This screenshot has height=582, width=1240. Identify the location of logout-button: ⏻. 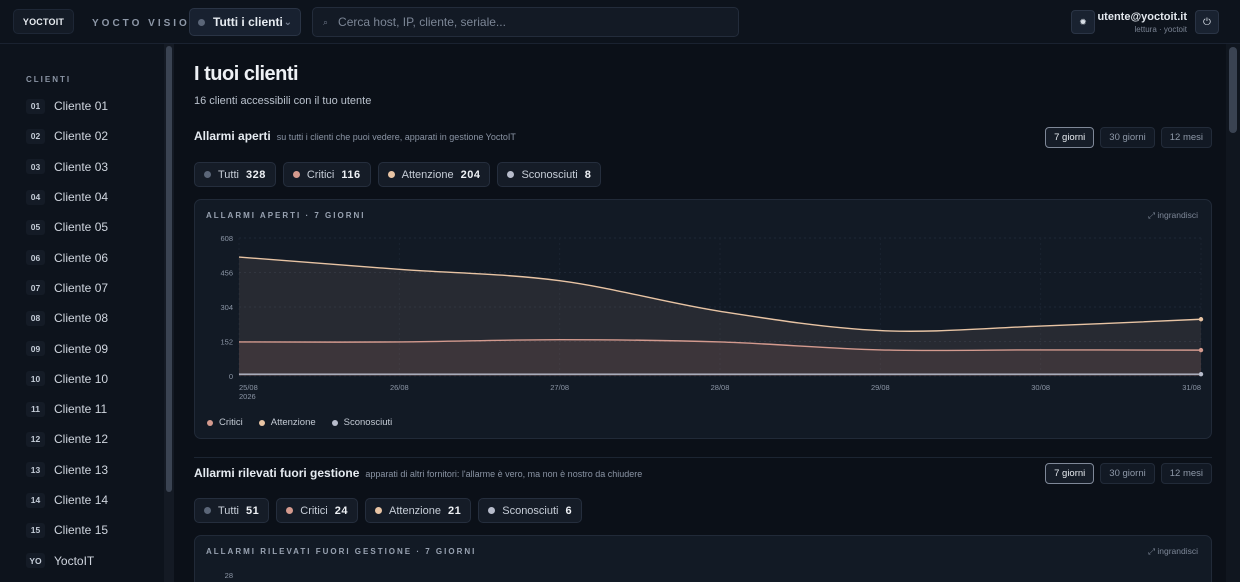
(1207, 22).